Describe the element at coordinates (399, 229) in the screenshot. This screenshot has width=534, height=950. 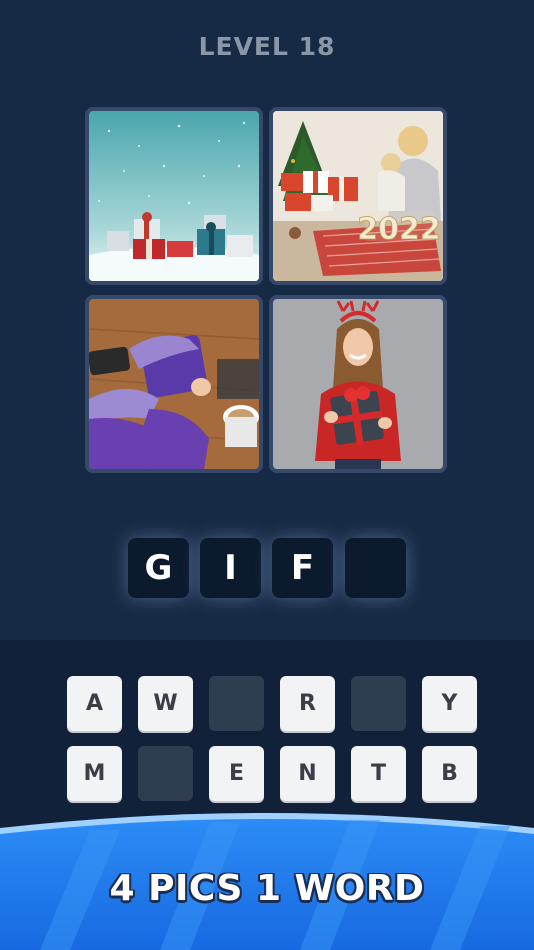
I see `year-caption: 2022` at that location.